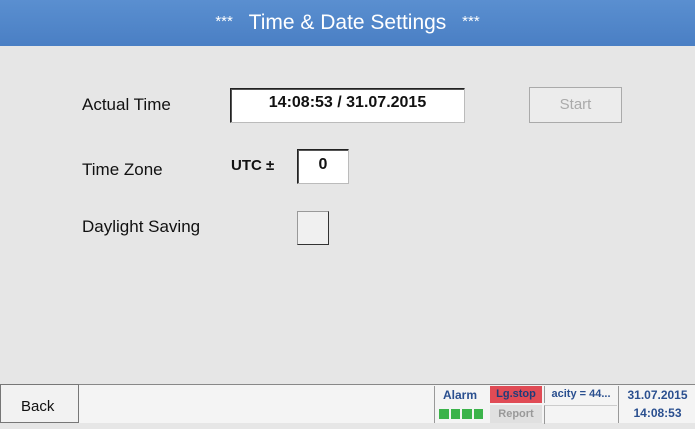 The image size is (695, 429). Describe the element at coordinates (461, 404) in the screenshot. I see `alarm-indicator: Alarm` at that location.